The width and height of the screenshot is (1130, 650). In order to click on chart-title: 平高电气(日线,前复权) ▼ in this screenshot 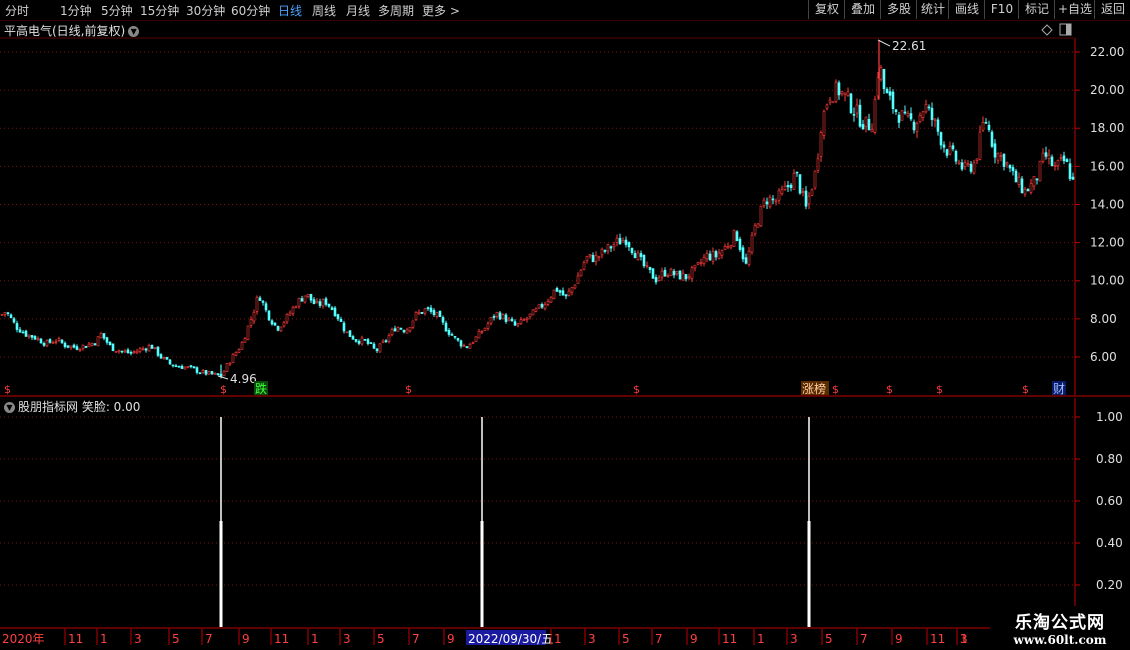, I will do `click(72, 30)`.